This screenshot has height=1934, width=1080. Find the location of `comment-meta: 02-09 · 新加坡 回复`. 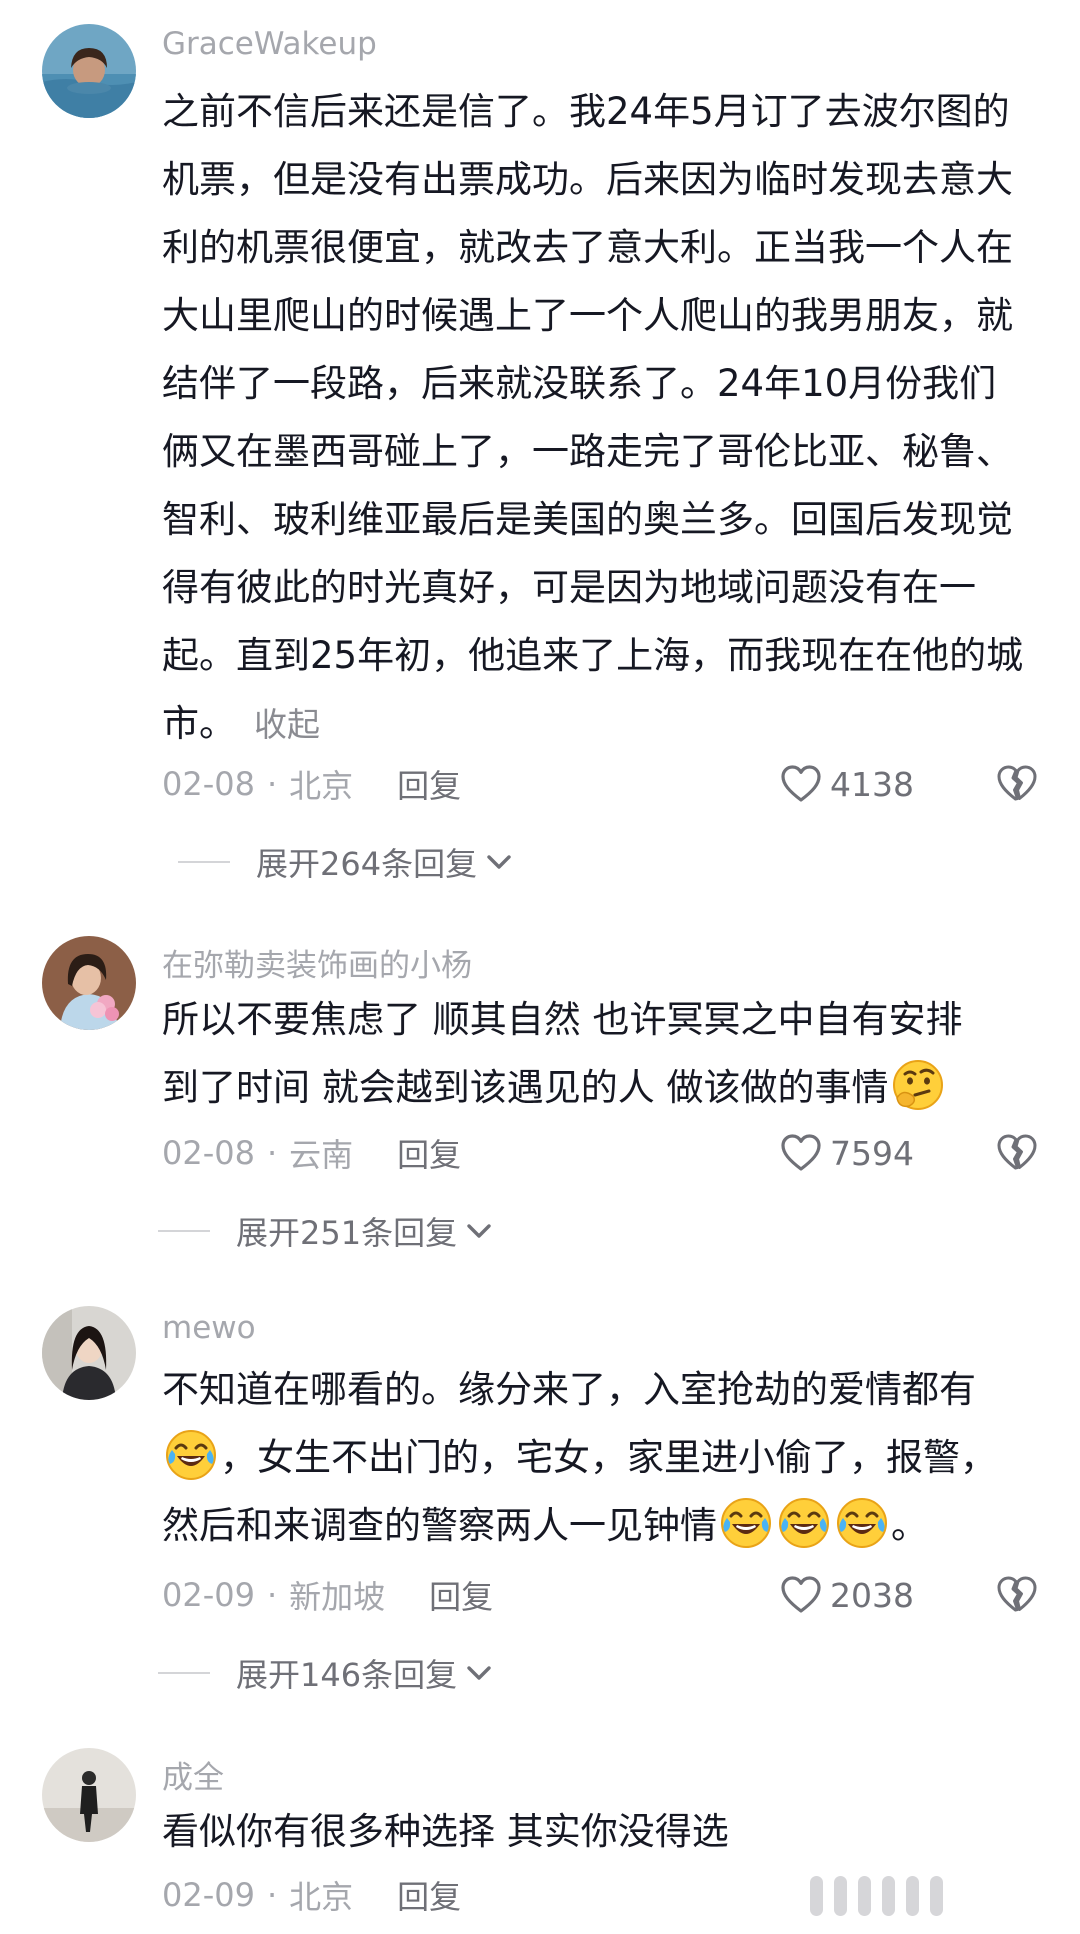

comment-meta: 02-09 · 新加坡 回复 is located at coordinates (327, 1595).